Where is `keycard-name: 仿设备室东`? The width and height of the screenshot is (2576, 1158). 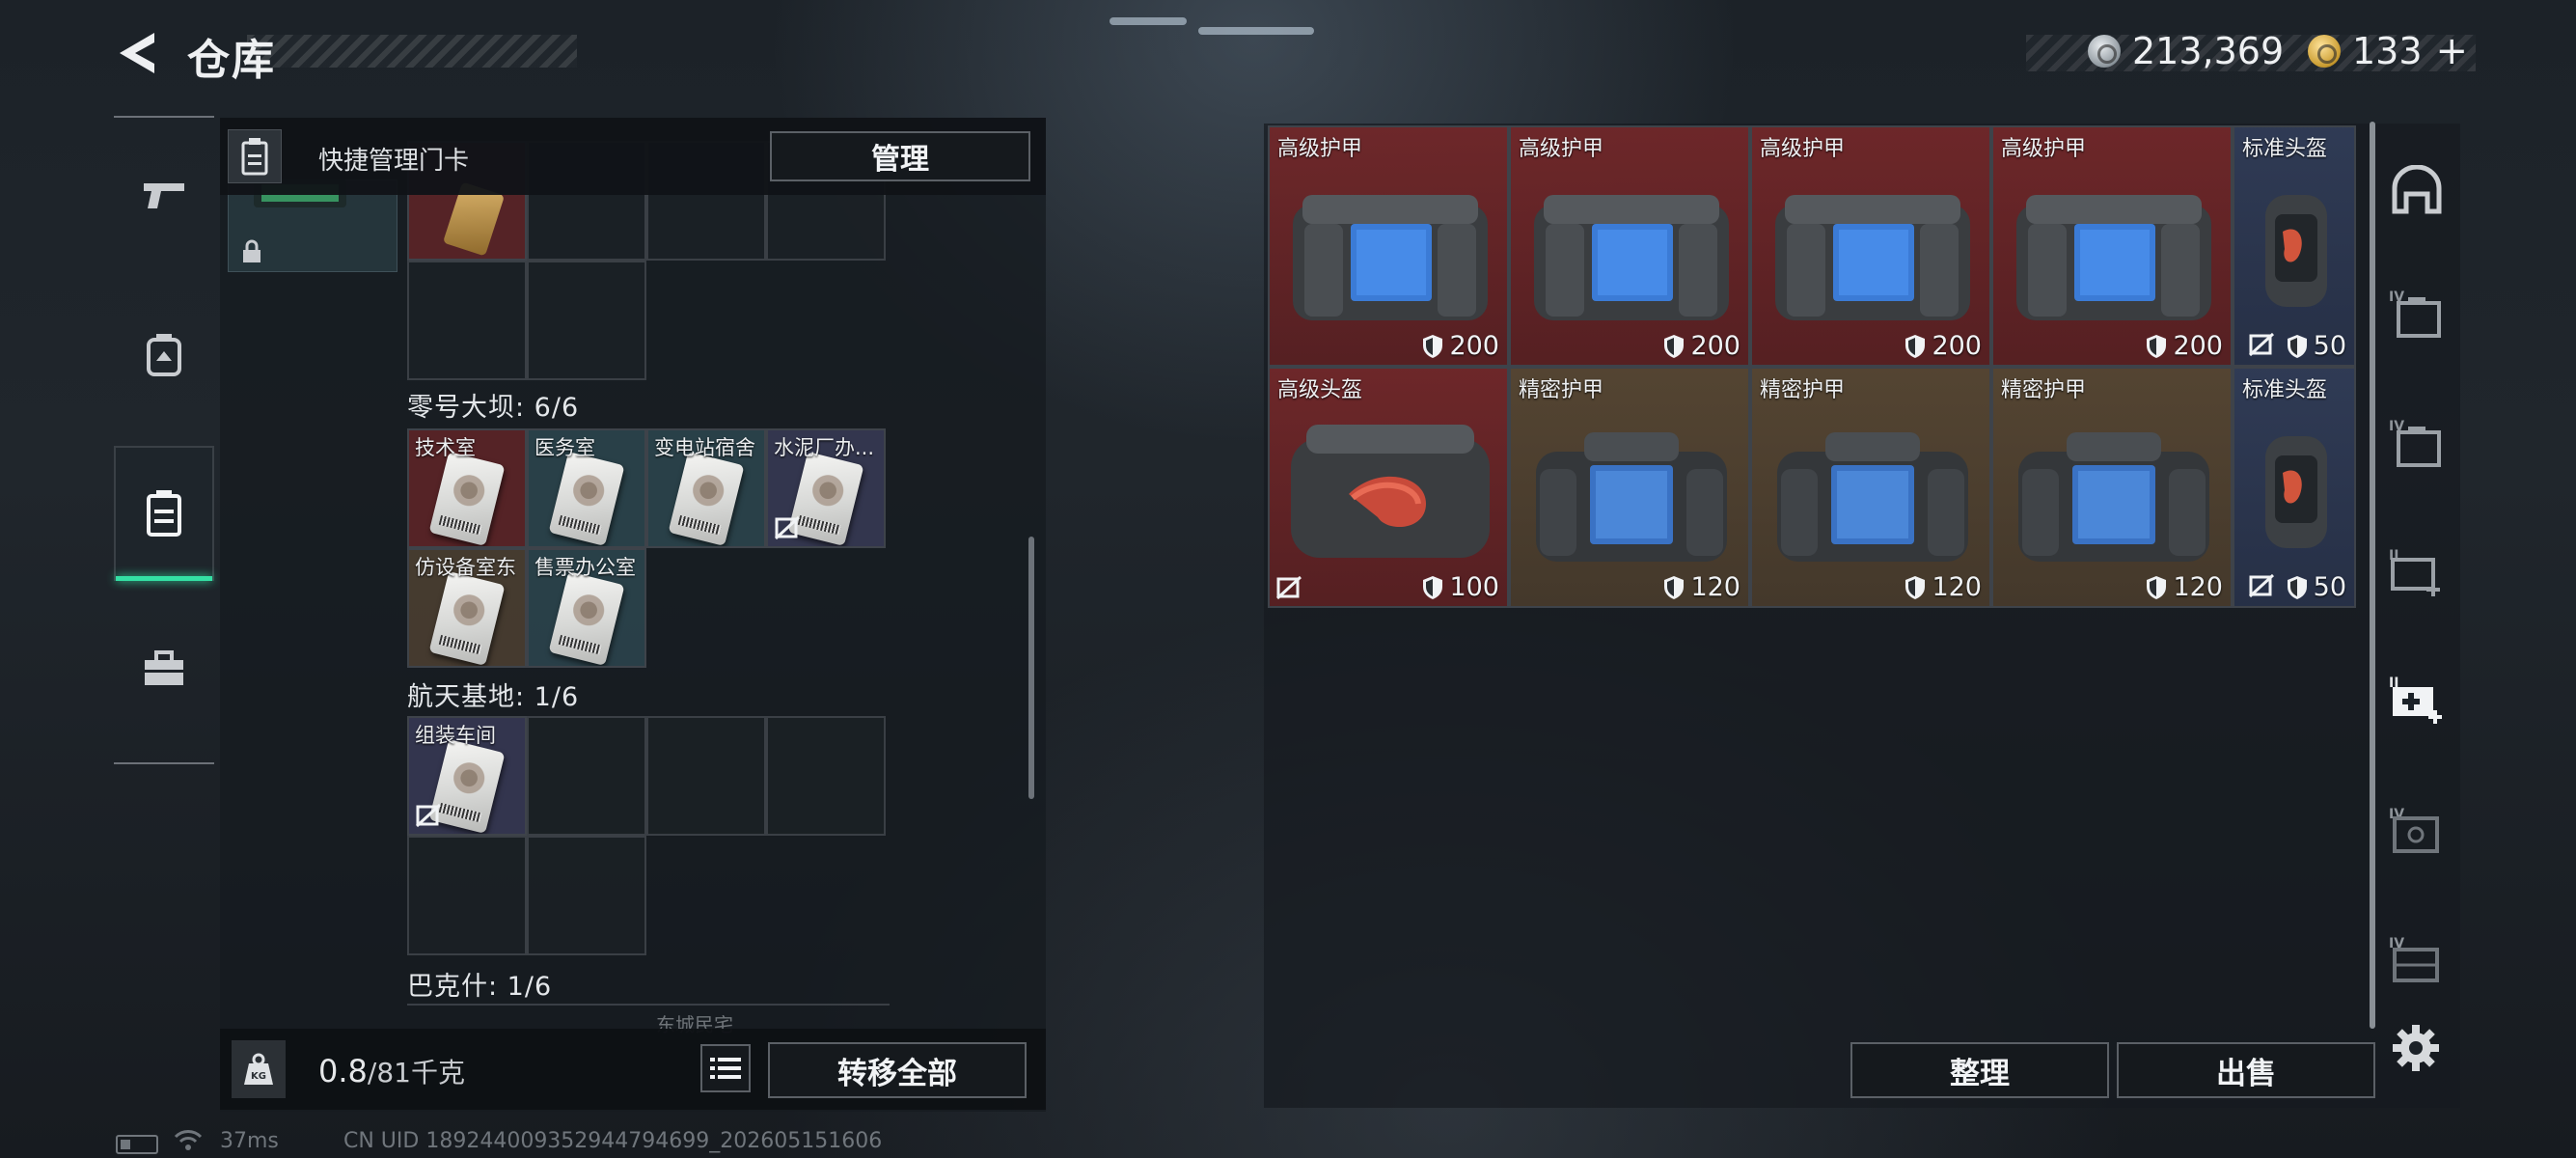
keycard-name: 仿设备室东 is located at coordinates (466, 567).